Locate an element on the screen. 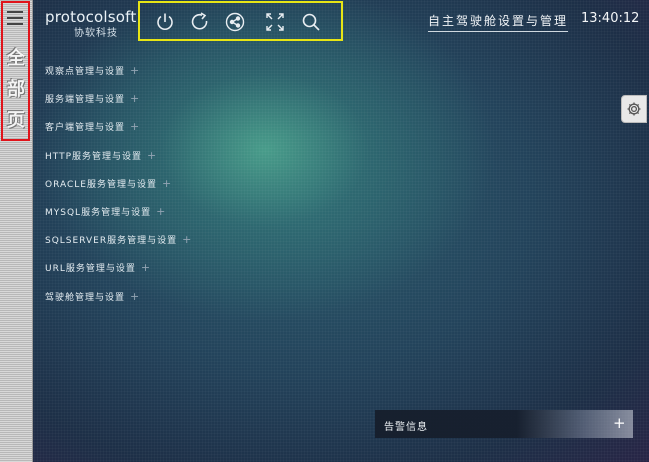 The height and width of the screenshot is (462, 649). gear-icon is located at coordinates (634, 109).